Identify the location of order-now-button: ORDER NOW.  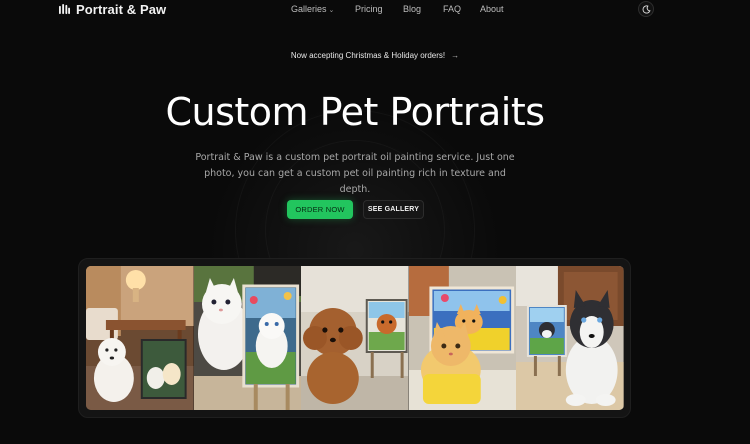
(320, 209).